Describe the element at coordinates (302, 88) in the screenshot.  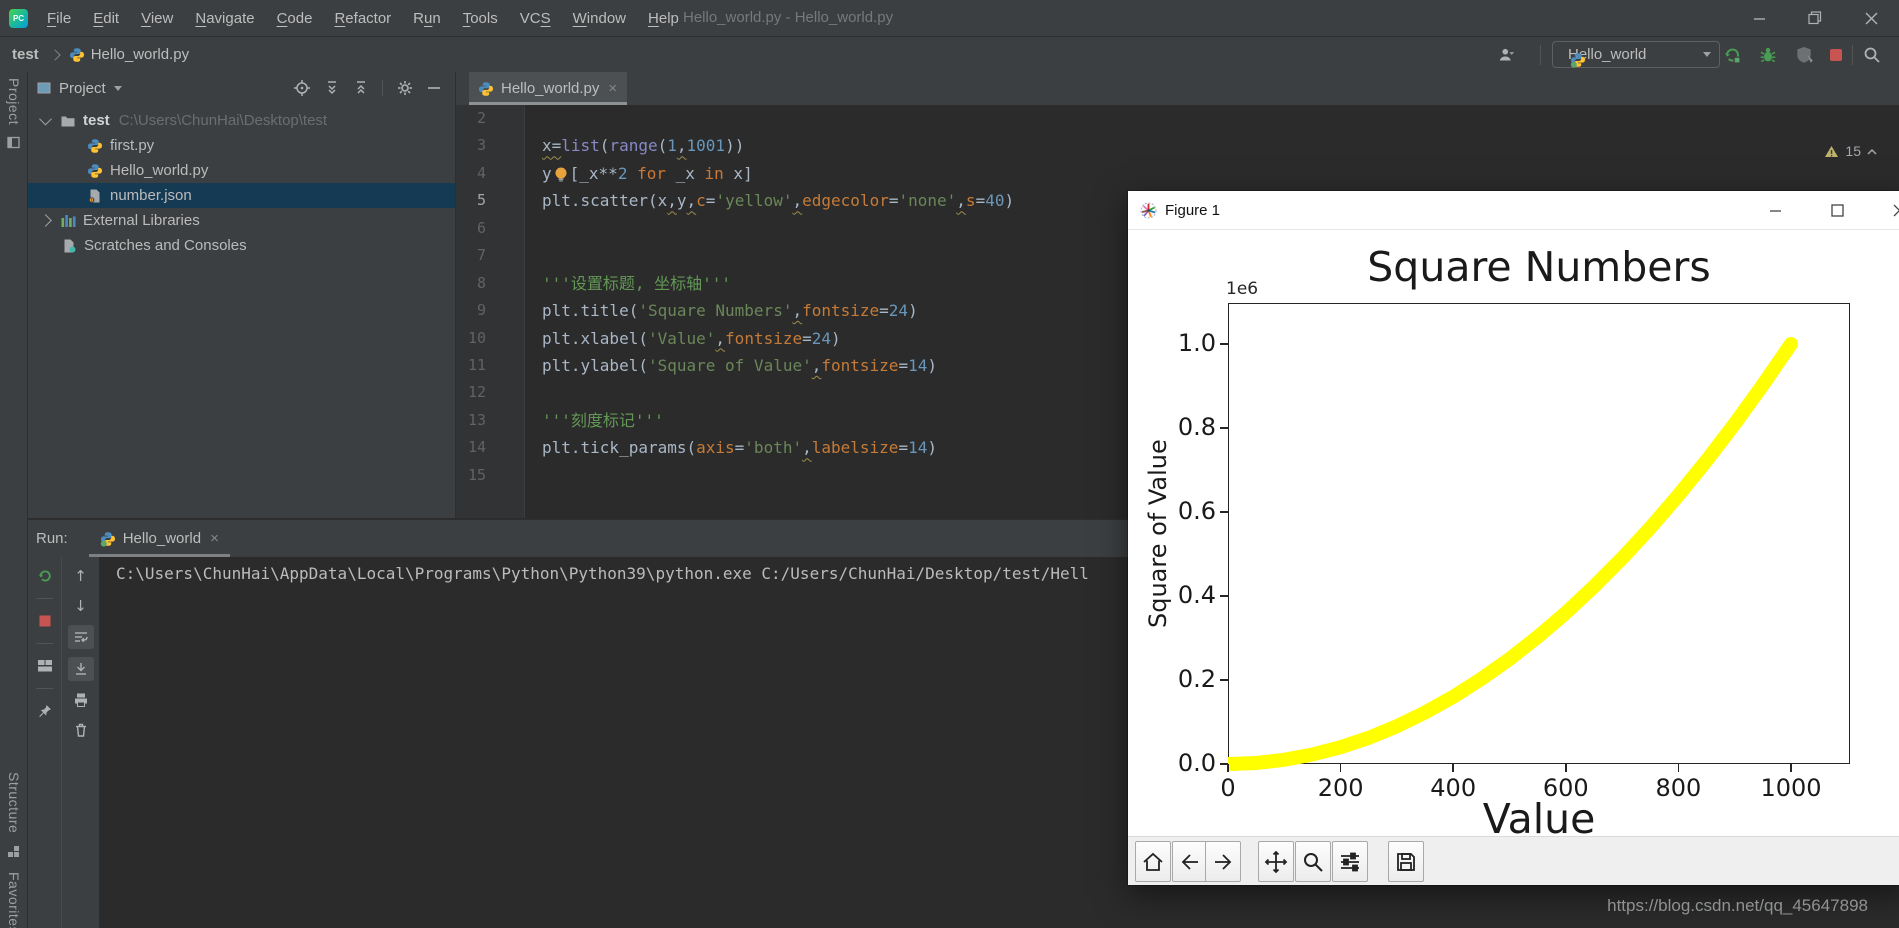
I see `locate-file-icon` at that location.